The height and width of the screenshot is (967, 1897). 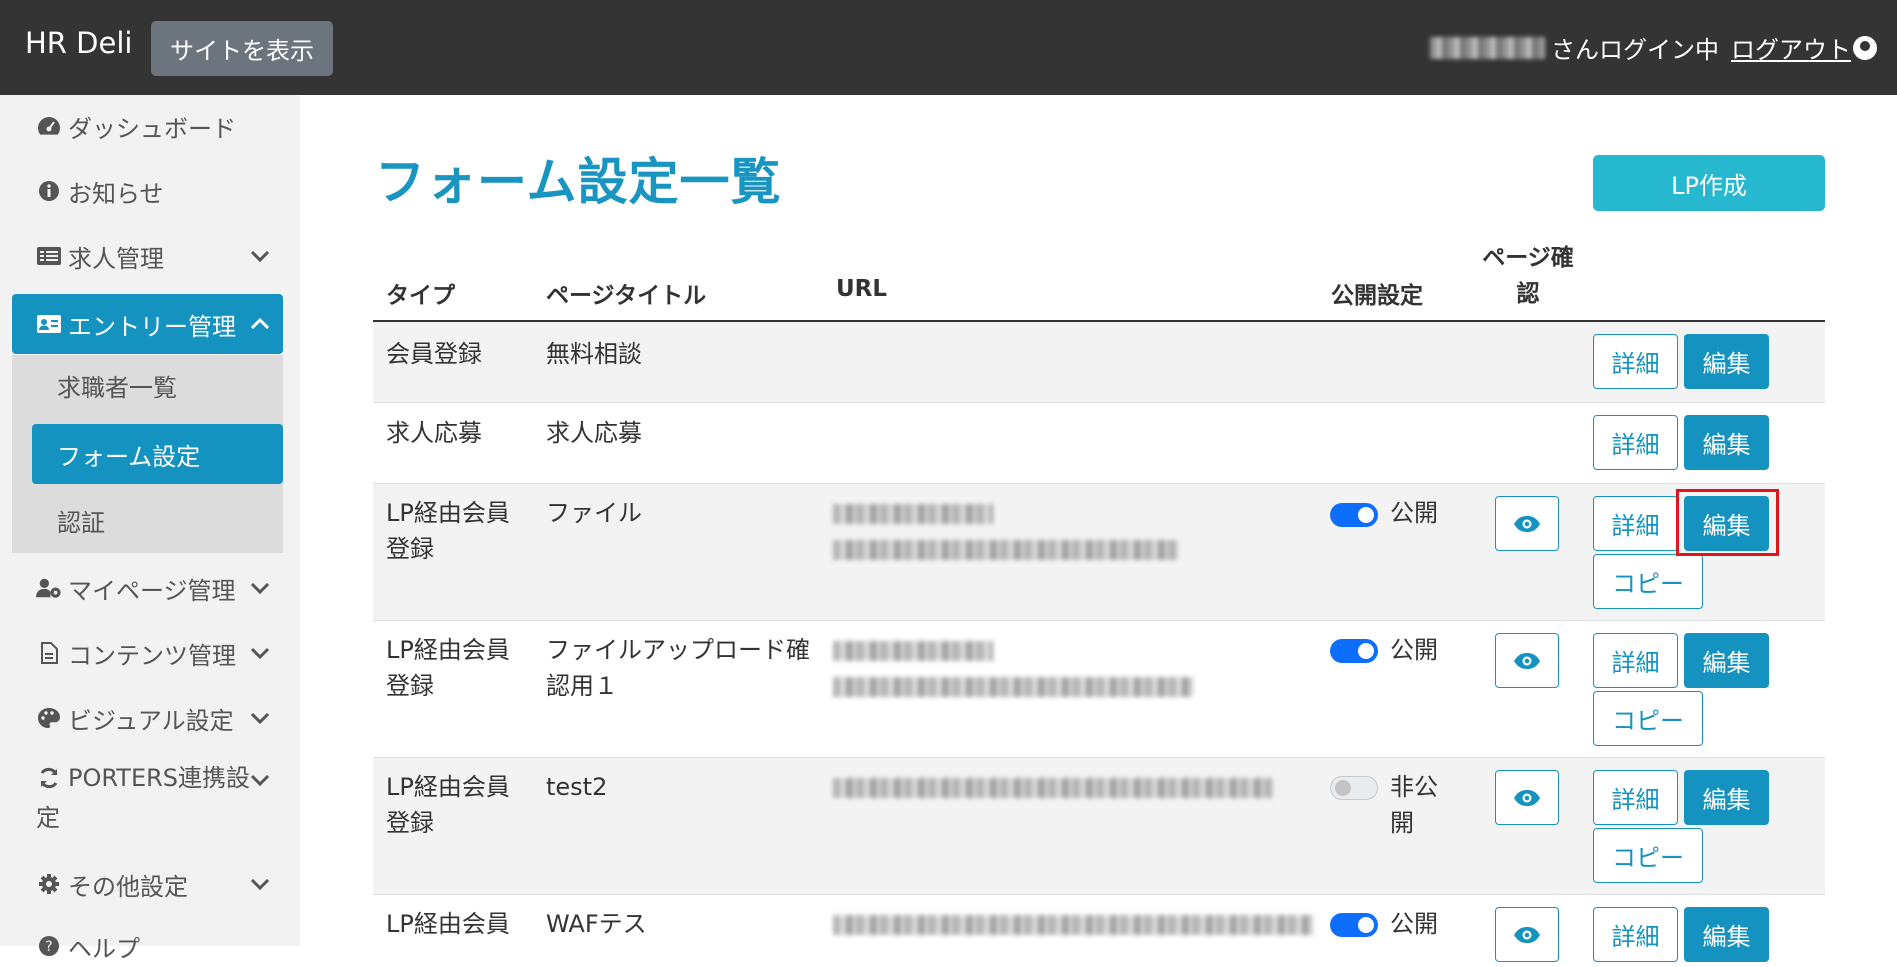 What do you see at coordinates (582, 686) in the screenshot?
I see `cell-page-title-line2: 認用１` at bounding box center [582, 686].